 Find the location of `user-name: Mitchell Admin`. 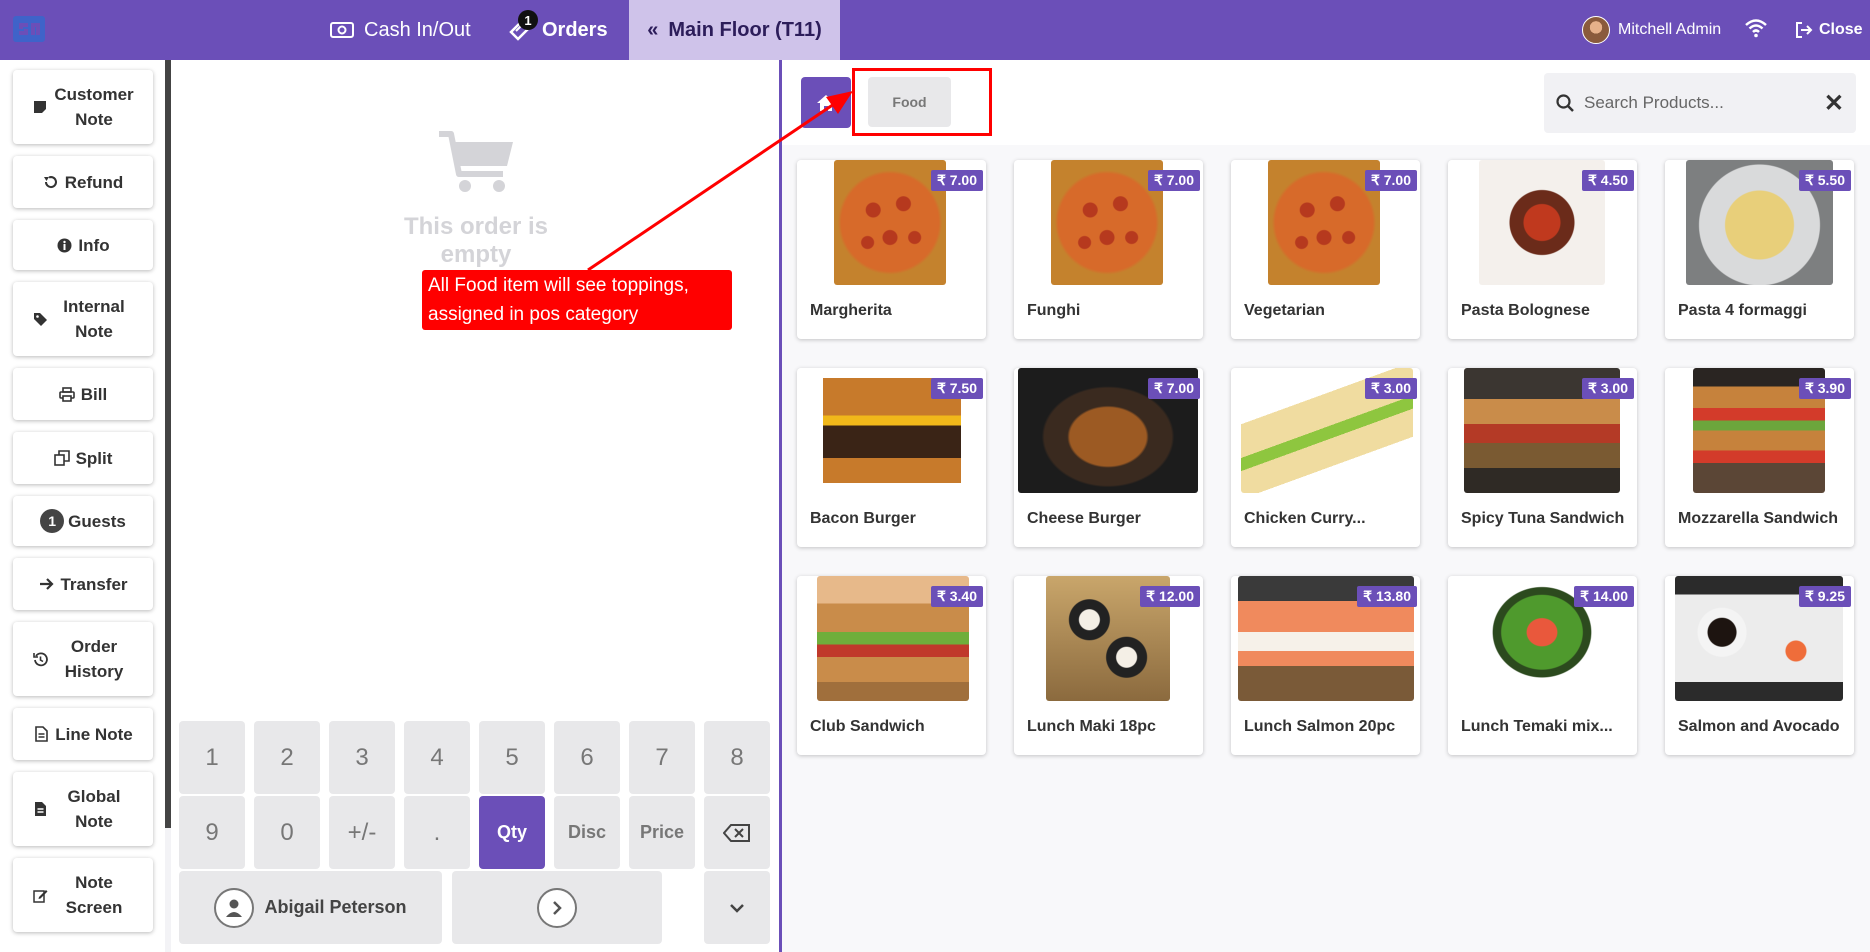

user-name: Mitchell Admin is located at coordinates (1670, 29).